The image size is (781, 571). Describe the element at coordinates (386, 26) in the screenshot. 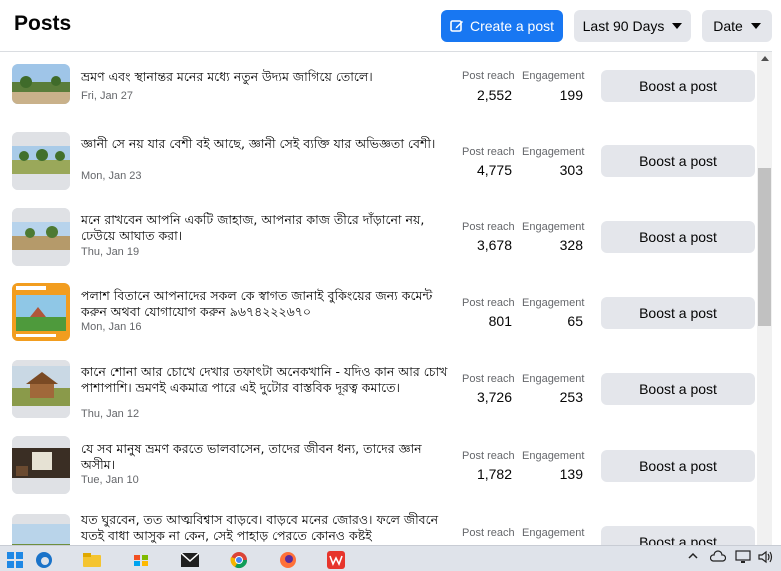

I see `posts-header: Posts Create a post Last 90 Days Date` at that location.